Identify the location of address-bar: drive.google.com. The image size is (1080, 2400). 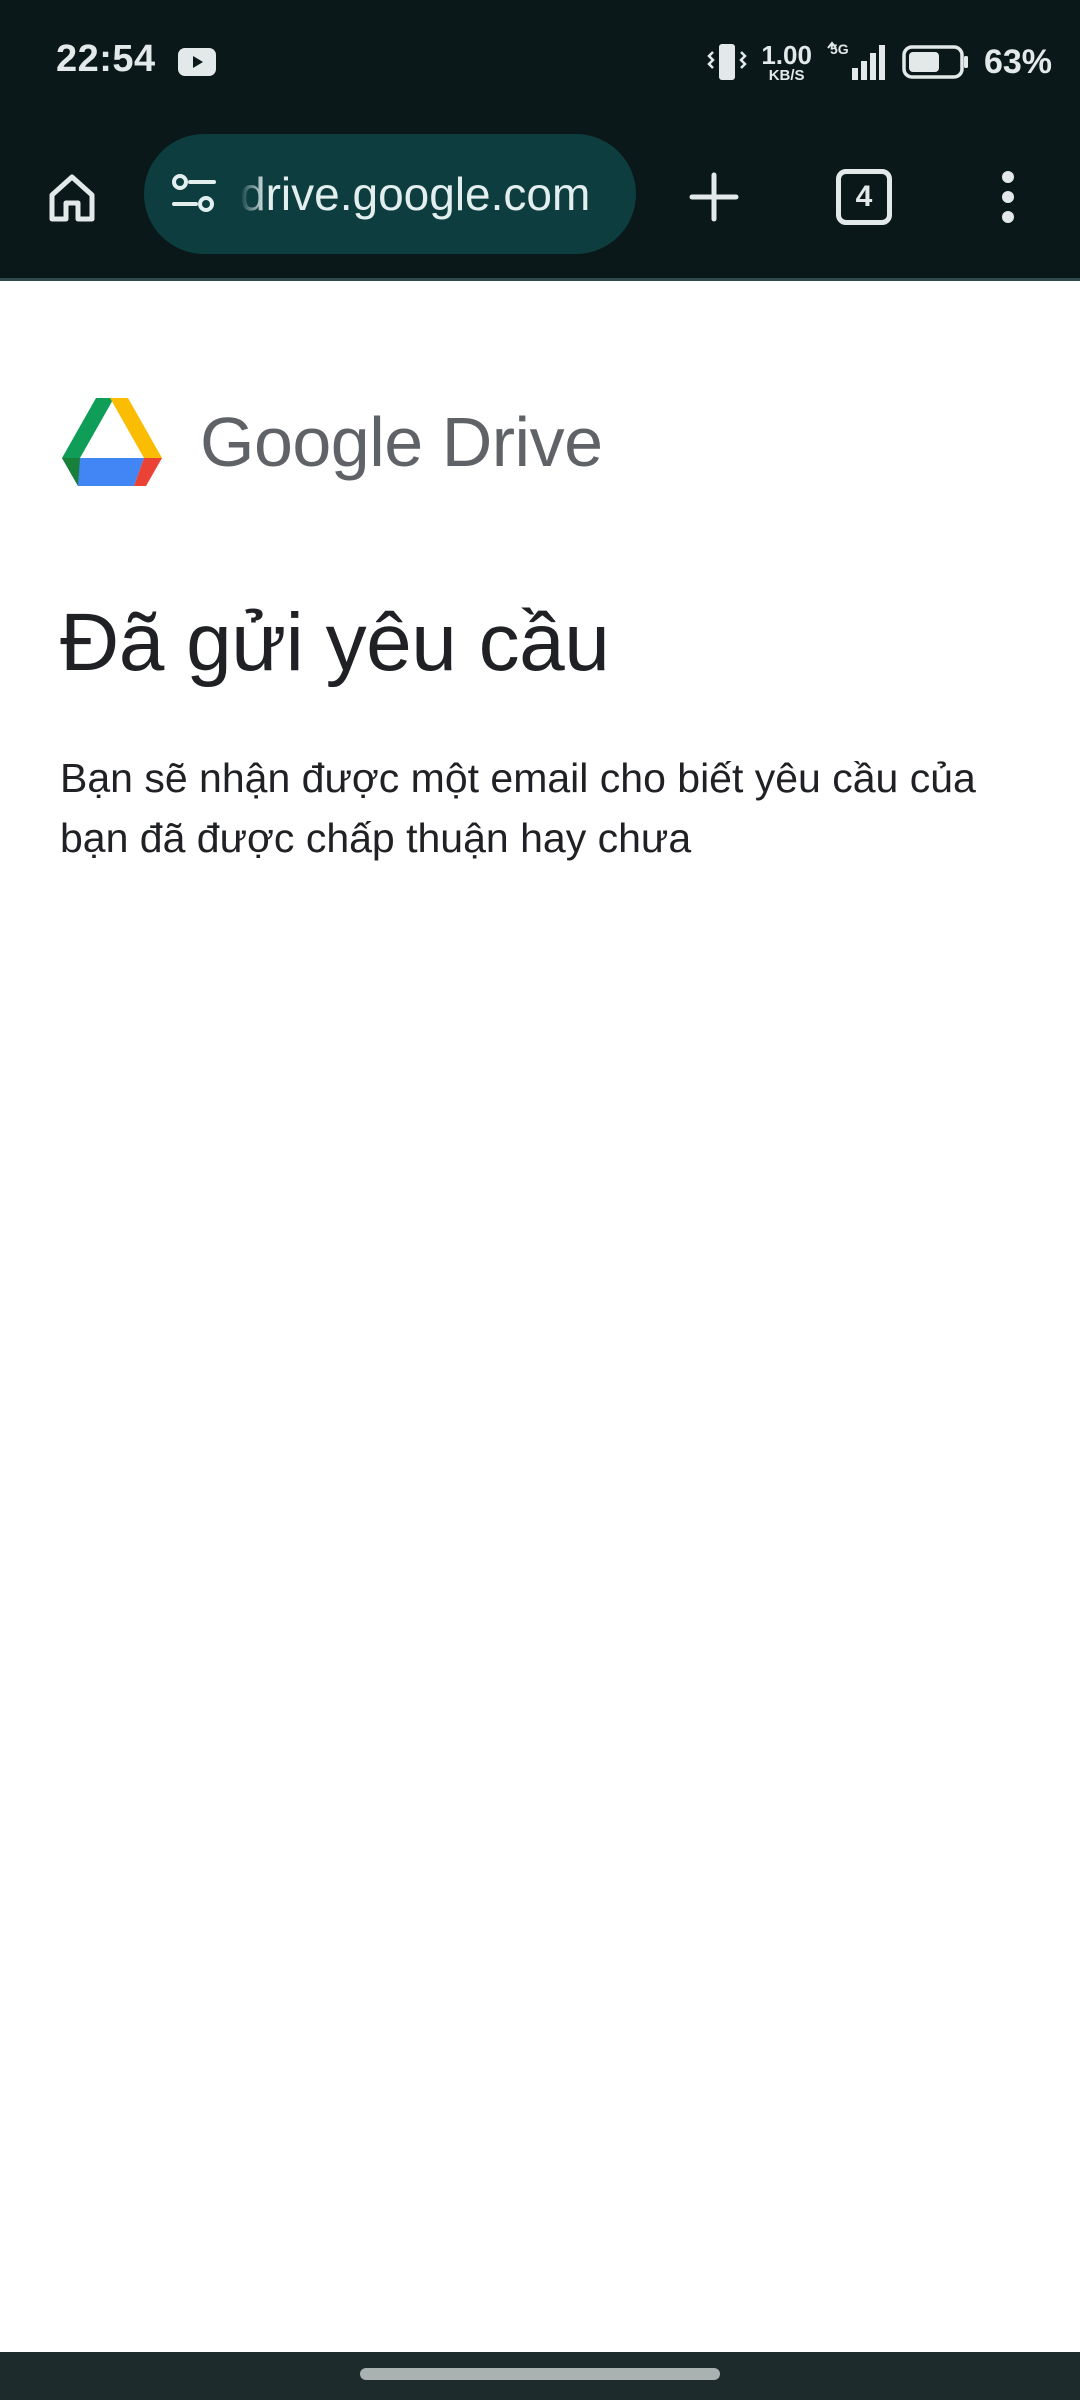
(390, 194).